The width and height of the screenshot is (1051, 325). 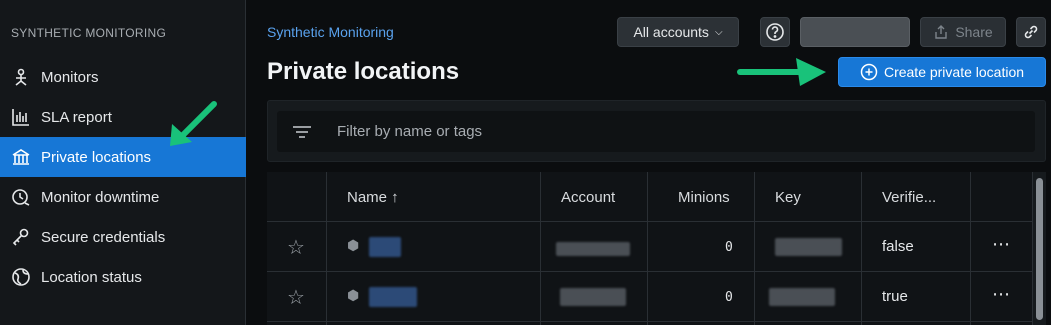 I want to click on clock-icon, so click(x=21, y=197).